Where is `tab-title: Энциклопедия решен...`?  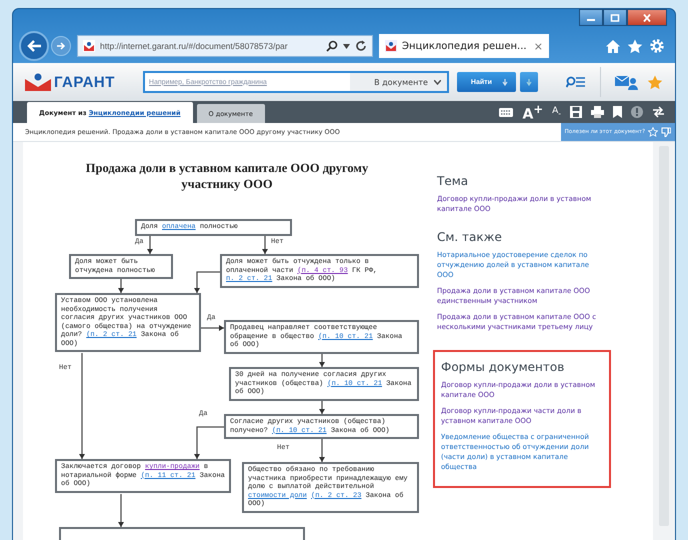 tab-title: Энциклопедия решен... is located at coordinates (465, 46).